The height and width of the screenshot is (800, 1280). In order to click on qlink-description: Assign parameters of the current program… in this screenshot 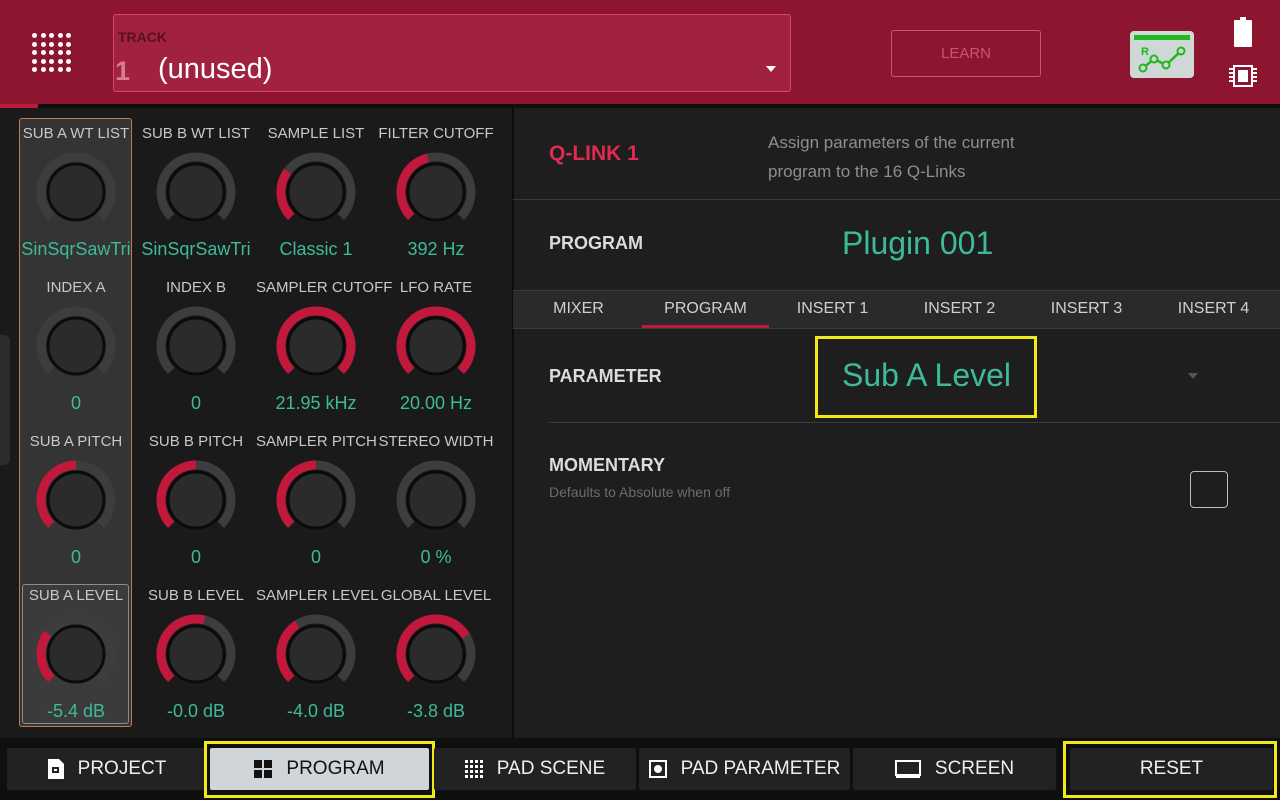, I will do `click(891, 157)`.